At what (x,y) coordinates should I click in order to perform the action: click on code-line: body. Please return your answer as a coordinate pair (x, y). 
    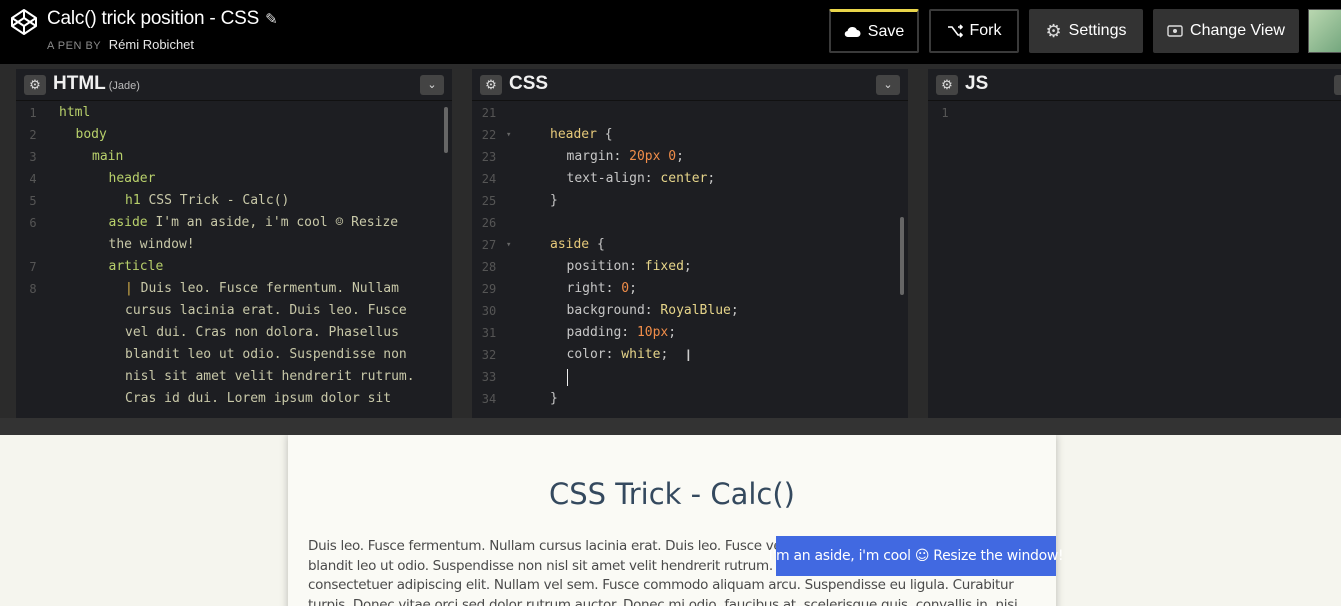
    Looking at the image, I should click on (91, 134).